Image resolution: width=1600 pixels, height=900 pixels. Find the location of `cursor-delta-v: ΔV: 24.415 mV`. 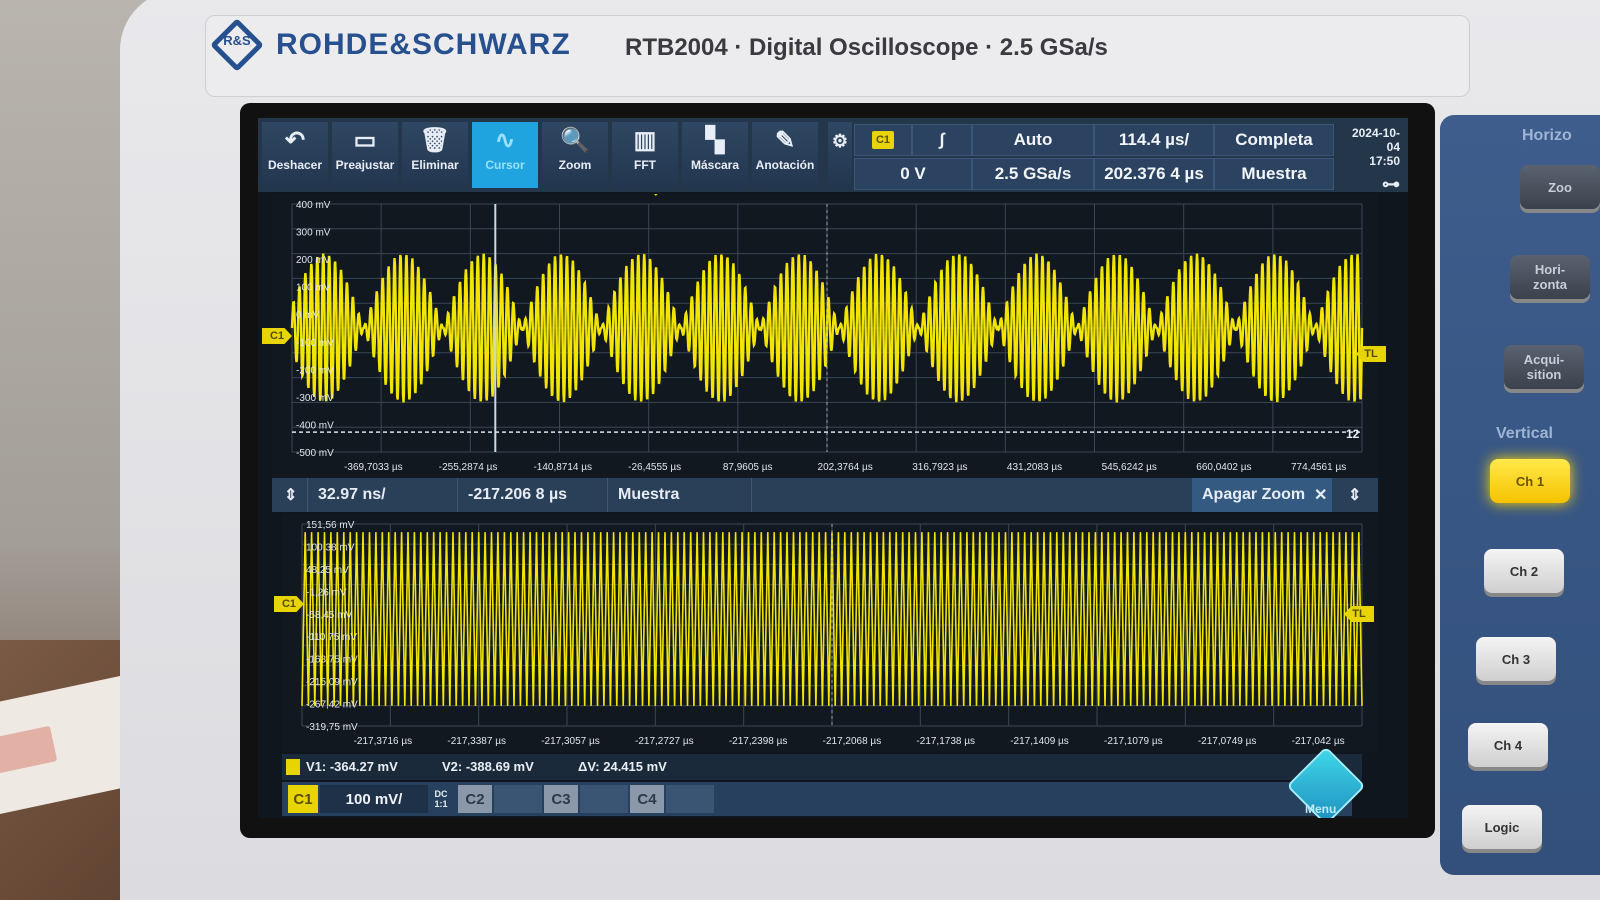

cursor-delta-v: ΔV: 24.415 mV is located at coordinates (622, 766).